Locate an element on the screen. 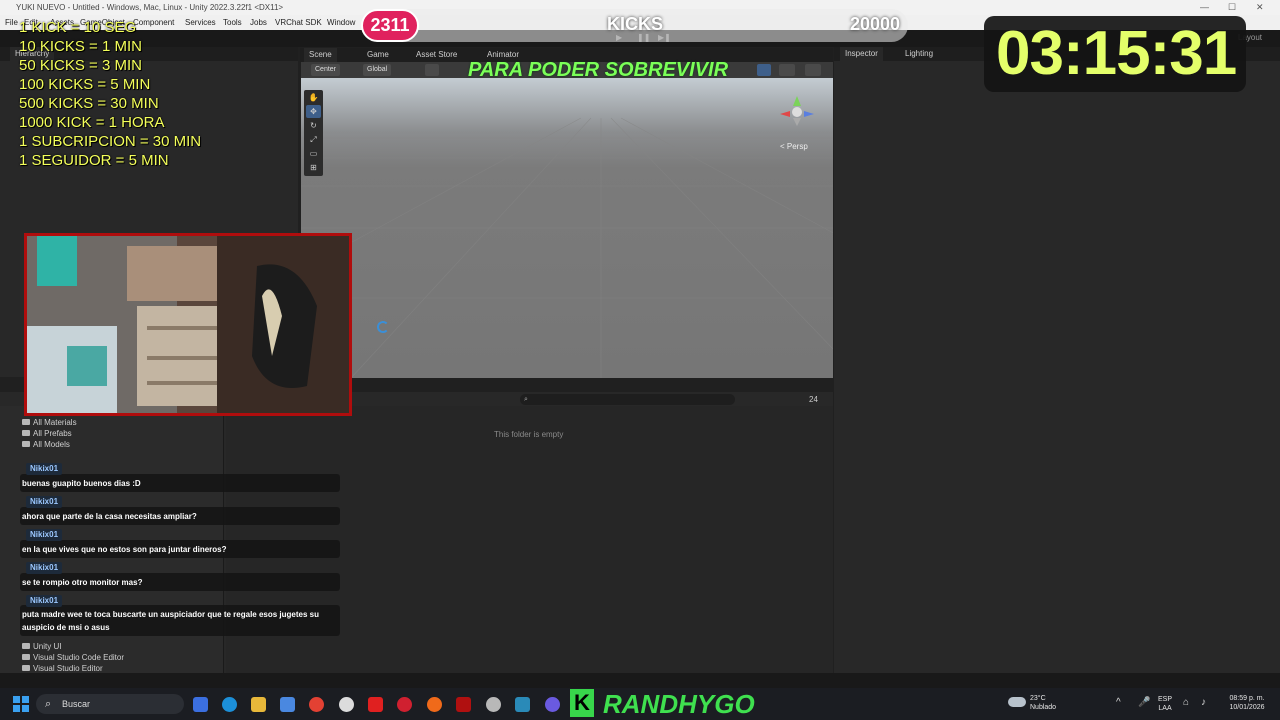 The height and width of the screenshot is (720, 1280). scale-tool-icon: ⤢ is located at coordinates (313, 139).